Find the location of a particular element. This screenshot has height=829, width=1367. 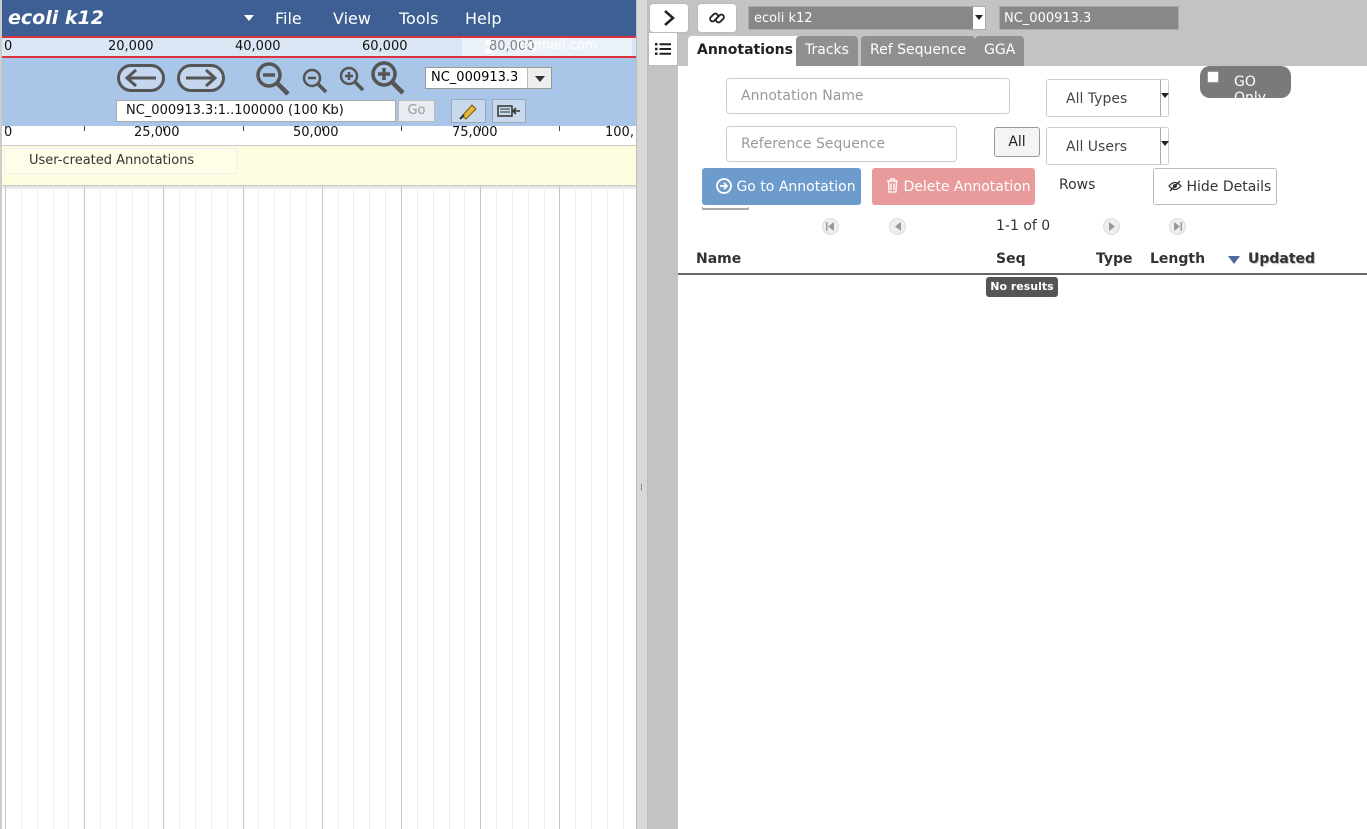

go-to-annotation-button: Go to Annotation is located at coordinates (781, 186).